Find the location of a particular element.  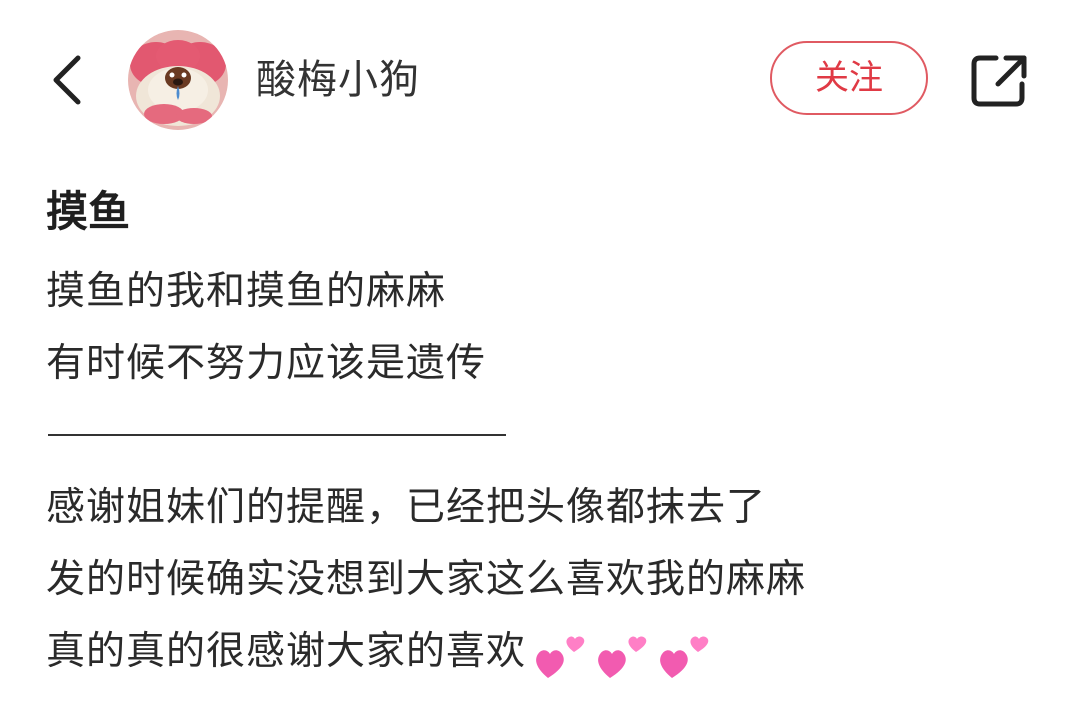

post-line-last: 真的真的很感谢大家的喜欢 is located at coordinates (541, 653).